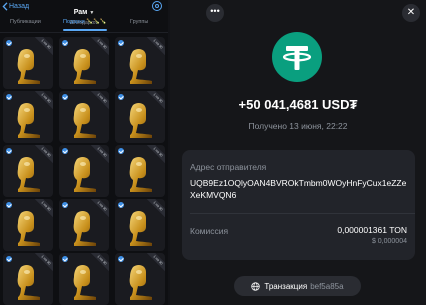  What do you see at coordinates (256, 286) in the screenshot?
I see `globe-icon` at bounding box center [256, 286].